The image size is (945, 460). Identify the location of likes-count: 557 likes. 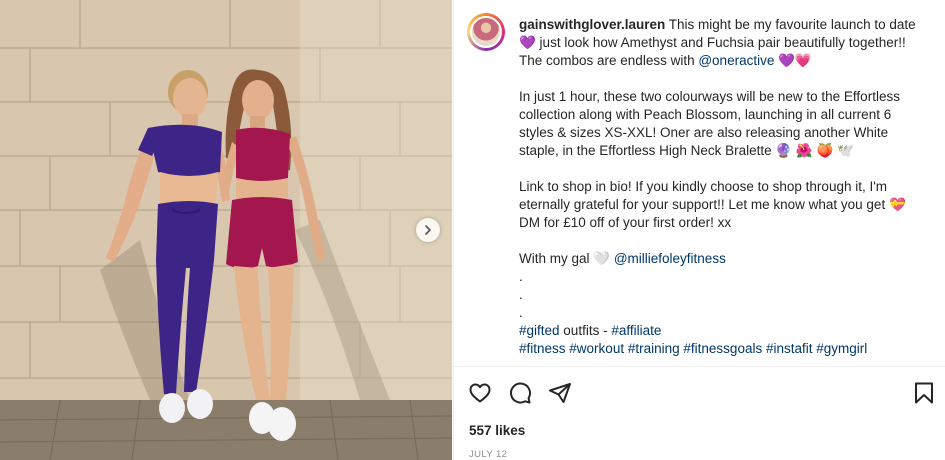
(497, 430).